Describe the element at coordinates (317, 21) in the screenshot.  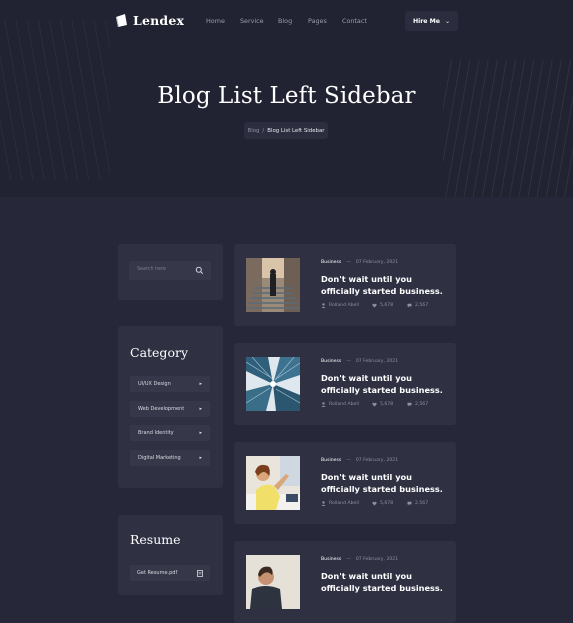
I see `nav-pages: Pages` at that location.